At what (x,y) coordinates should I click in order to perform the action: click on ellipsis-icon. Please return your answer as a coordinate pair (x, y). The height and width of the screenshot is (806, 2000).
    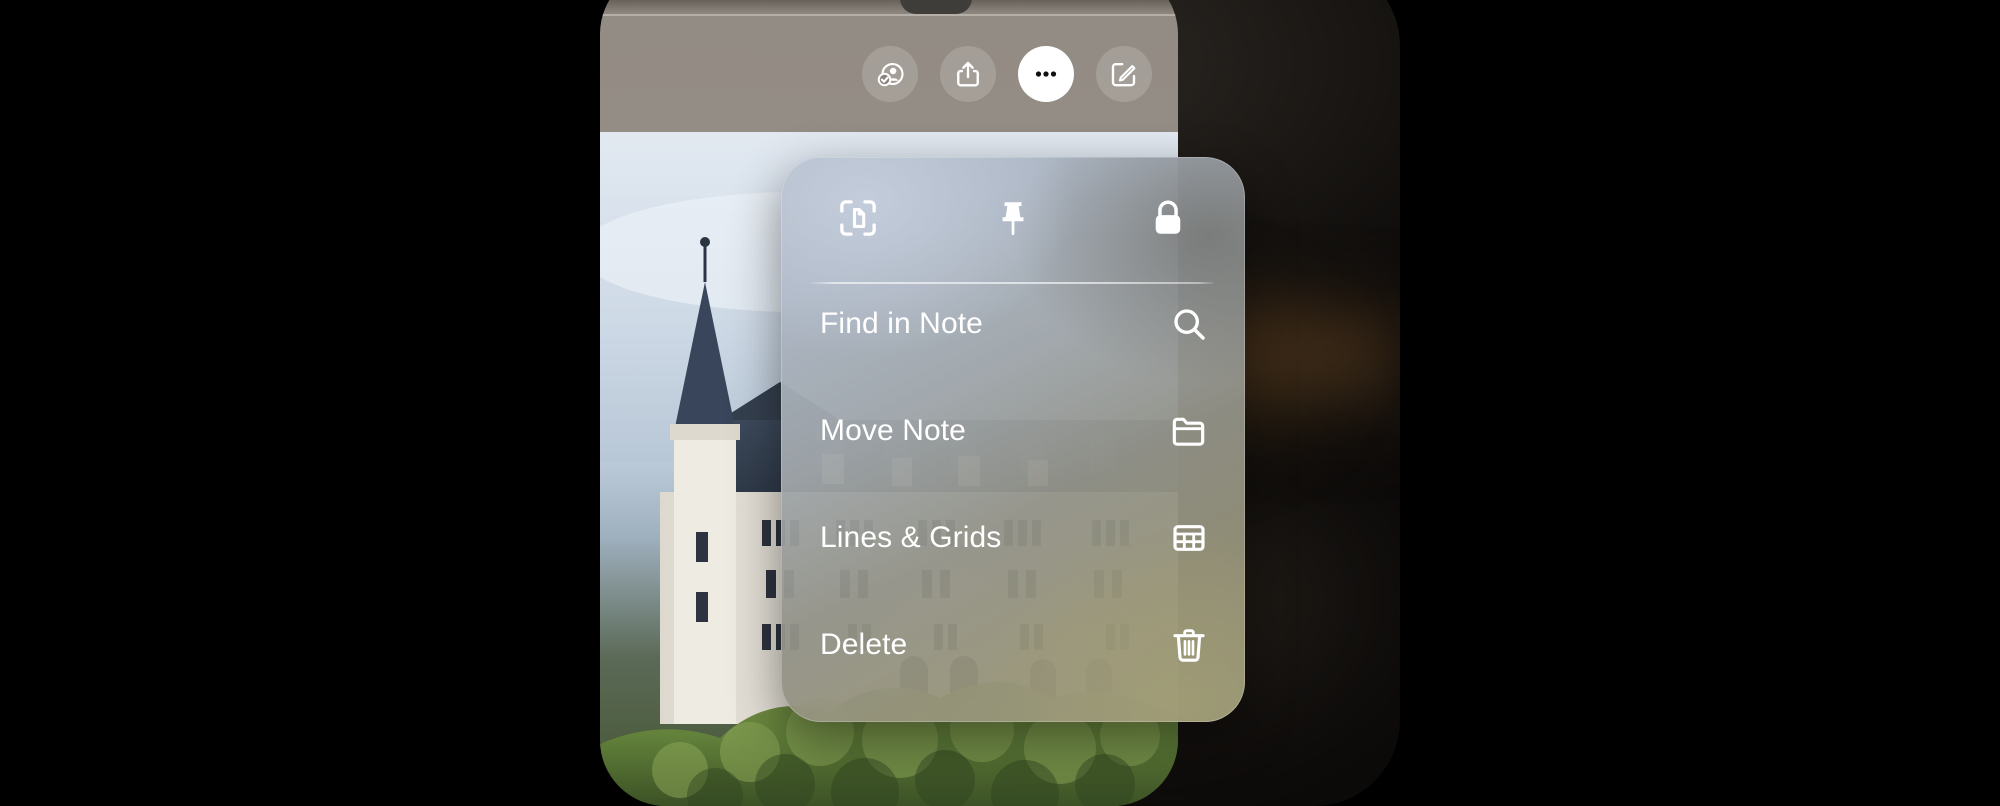
    Looking at the image, I should click on (1046, 74).